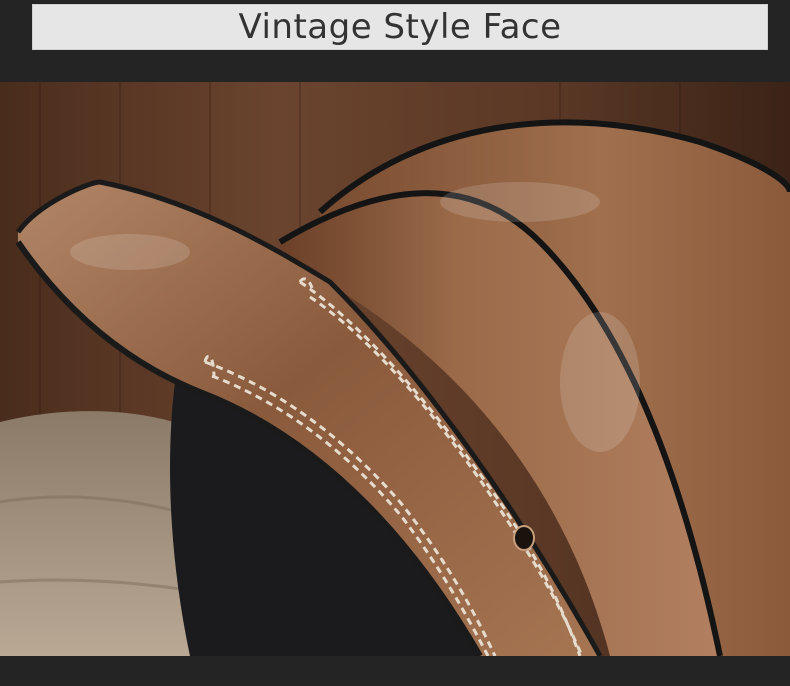 The width and height of the screenshot is (790, 686). I want to click on title-banner: Vintage Style Face, so click(400, 27).